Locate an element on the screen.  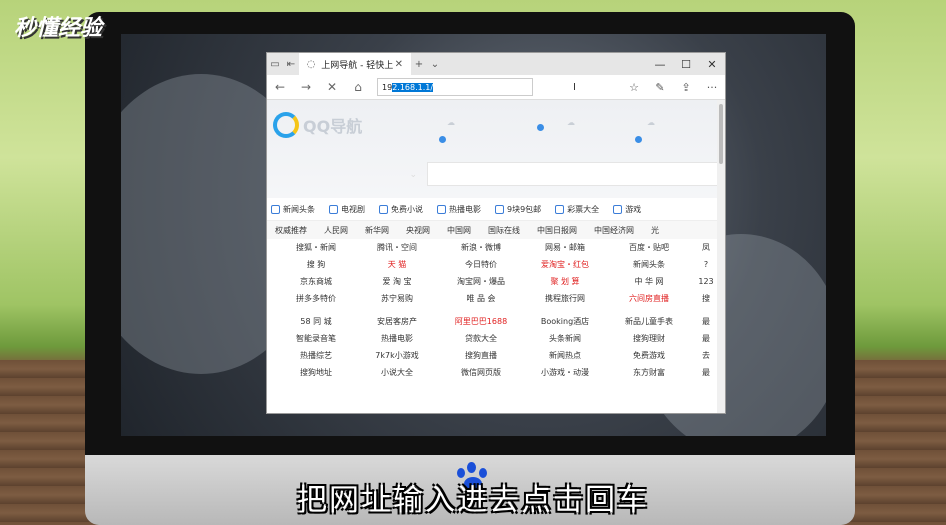
site-link: 唯 品 会 is located at coordinates (481, 298).